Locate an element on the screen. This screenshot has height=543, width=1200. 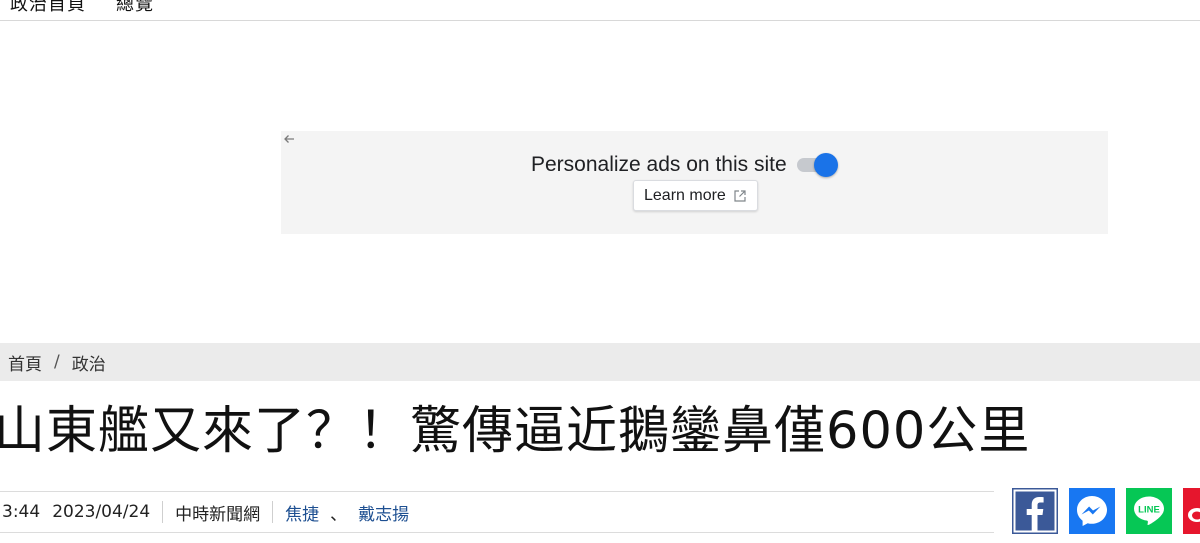
back-arrow-icon is located at coordinates (289, 139).